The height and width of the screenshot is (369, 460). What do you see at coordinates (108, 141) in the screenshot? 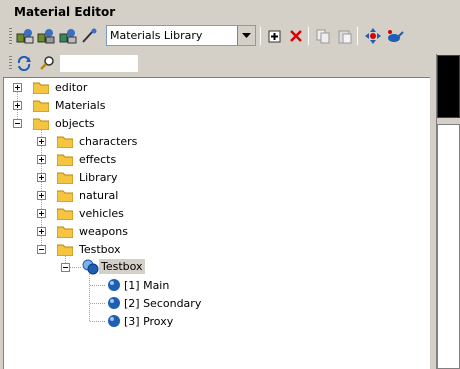
I see `tree-item-label: characters` at bounding box center [108, 141].